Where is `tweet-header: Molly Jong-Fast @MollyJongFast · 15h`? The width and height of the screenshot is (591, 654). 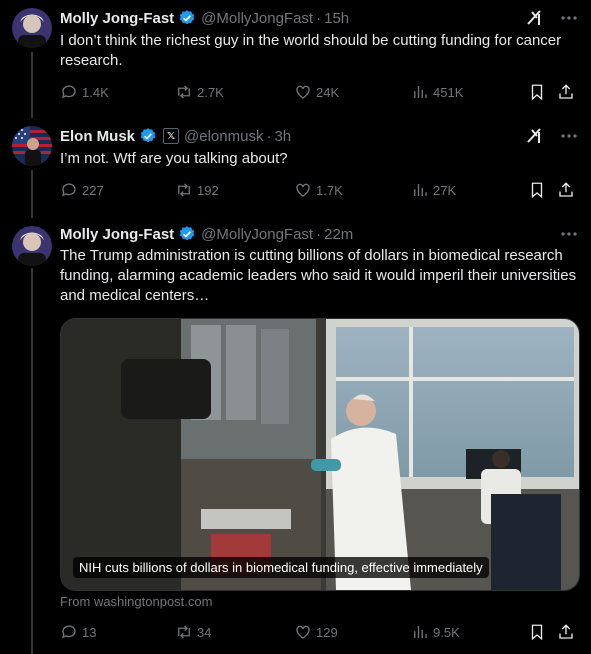
tweet-header: Molly Jong-Fast @MollyJongFast · 15h is located at coordinates (319, 18).